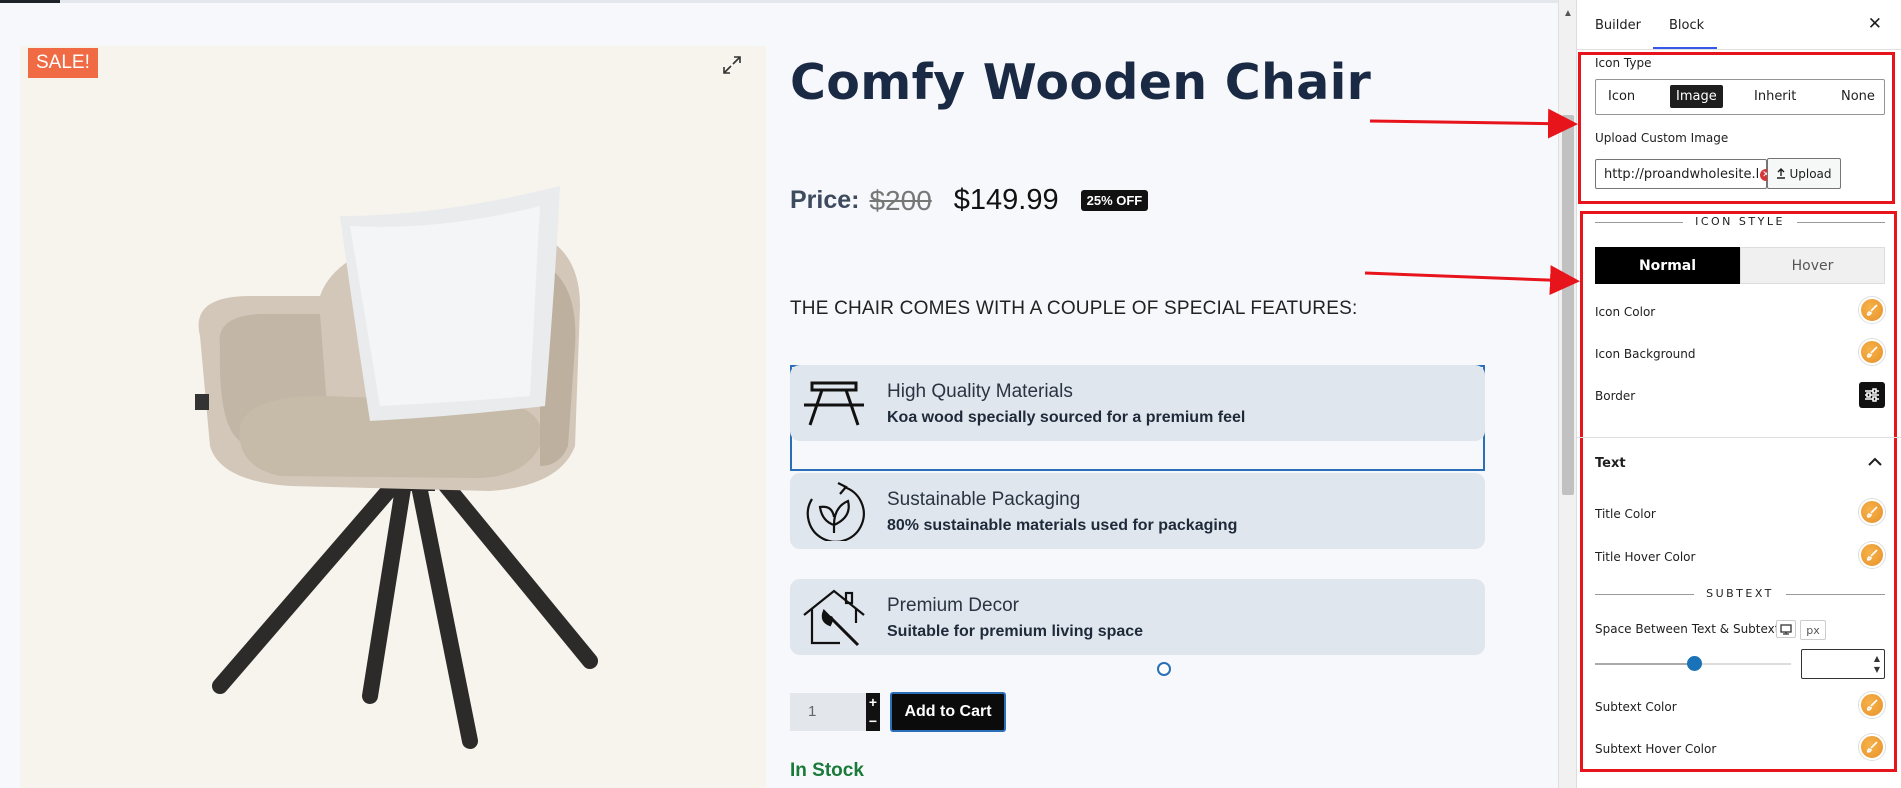 The image size is (1901, 788). Describe the element at coordinates (834, 403) in the screenshot. I see `picnic-table-icon` at that location.